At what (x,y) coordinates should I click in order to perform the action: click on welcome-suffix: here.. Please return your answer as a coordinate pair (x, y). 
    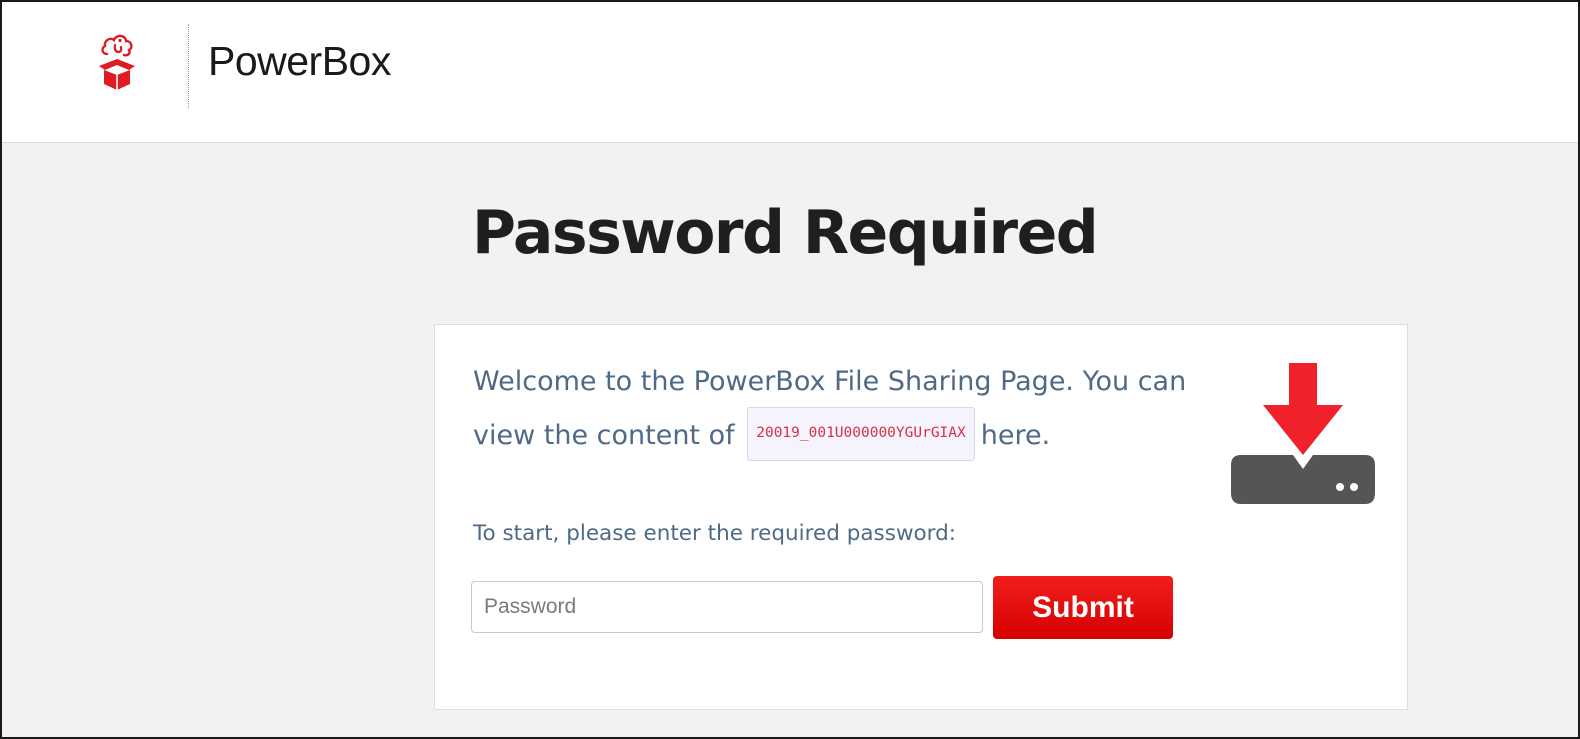
    Looking at the image, I should click on (1015, 435).